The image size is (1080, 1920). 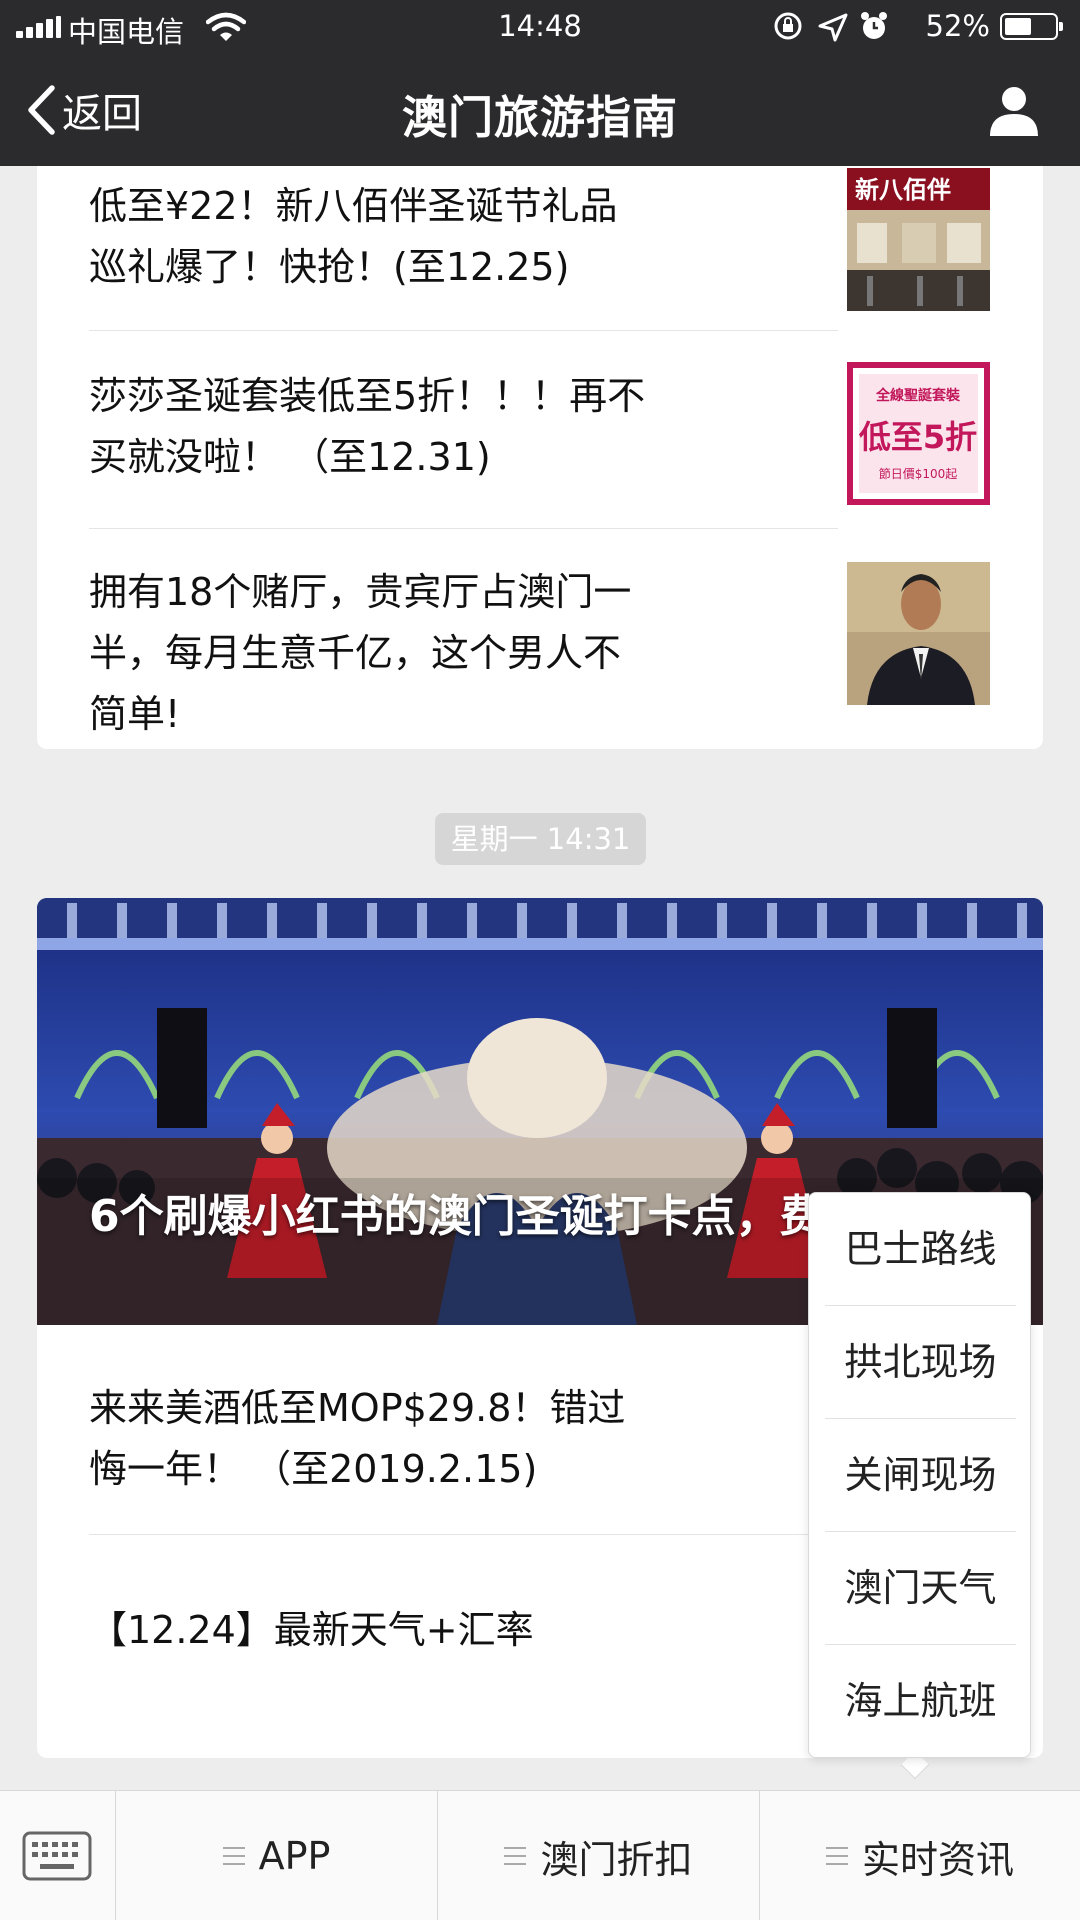 What do you see at coordinates (918, 437) in the screenshot?
I see `promo-main-text: 低至5折` at bounding box center [918, 437].